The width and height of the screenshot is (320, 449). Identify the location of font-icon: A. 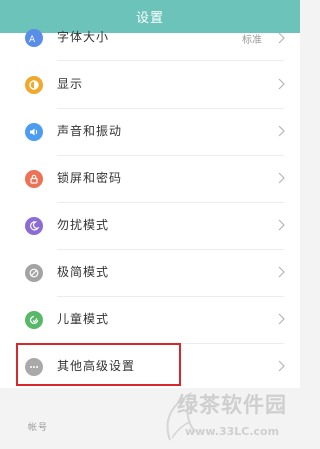
(34, 38).